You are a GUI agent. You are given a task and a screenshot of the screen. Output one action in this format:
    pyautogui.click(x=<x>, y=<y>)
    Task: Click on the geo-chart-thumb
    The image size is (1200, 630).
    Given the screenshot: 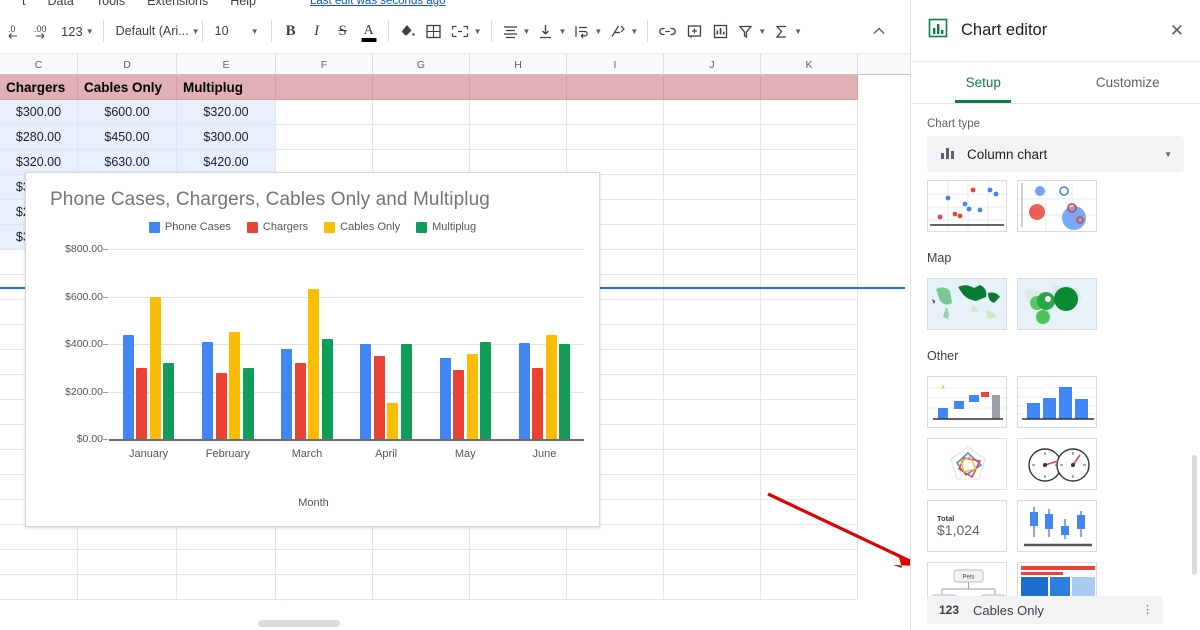 What is the action you would take?
    pyautogui.click(x=967, y=304)
    